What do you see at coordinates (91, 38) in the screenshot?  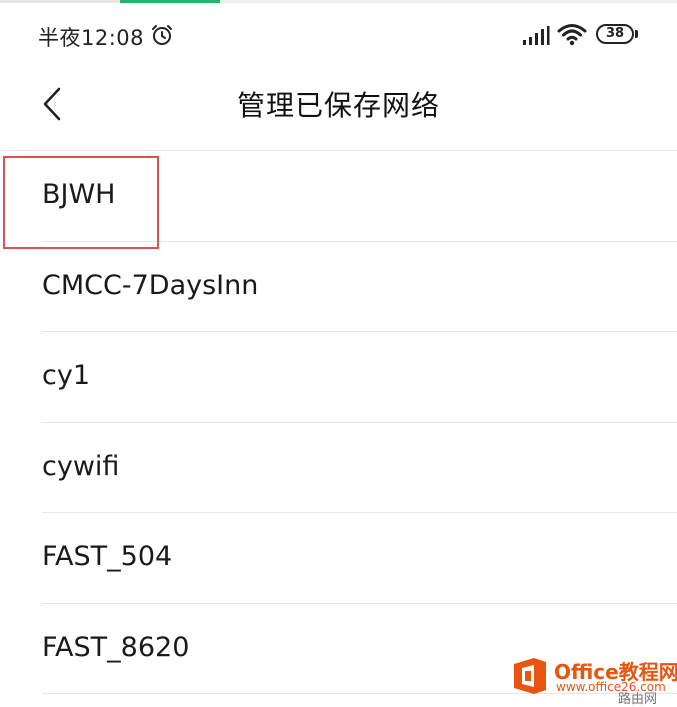 I see `status-time: 半夜12:08` at bounding box center [91, 38].